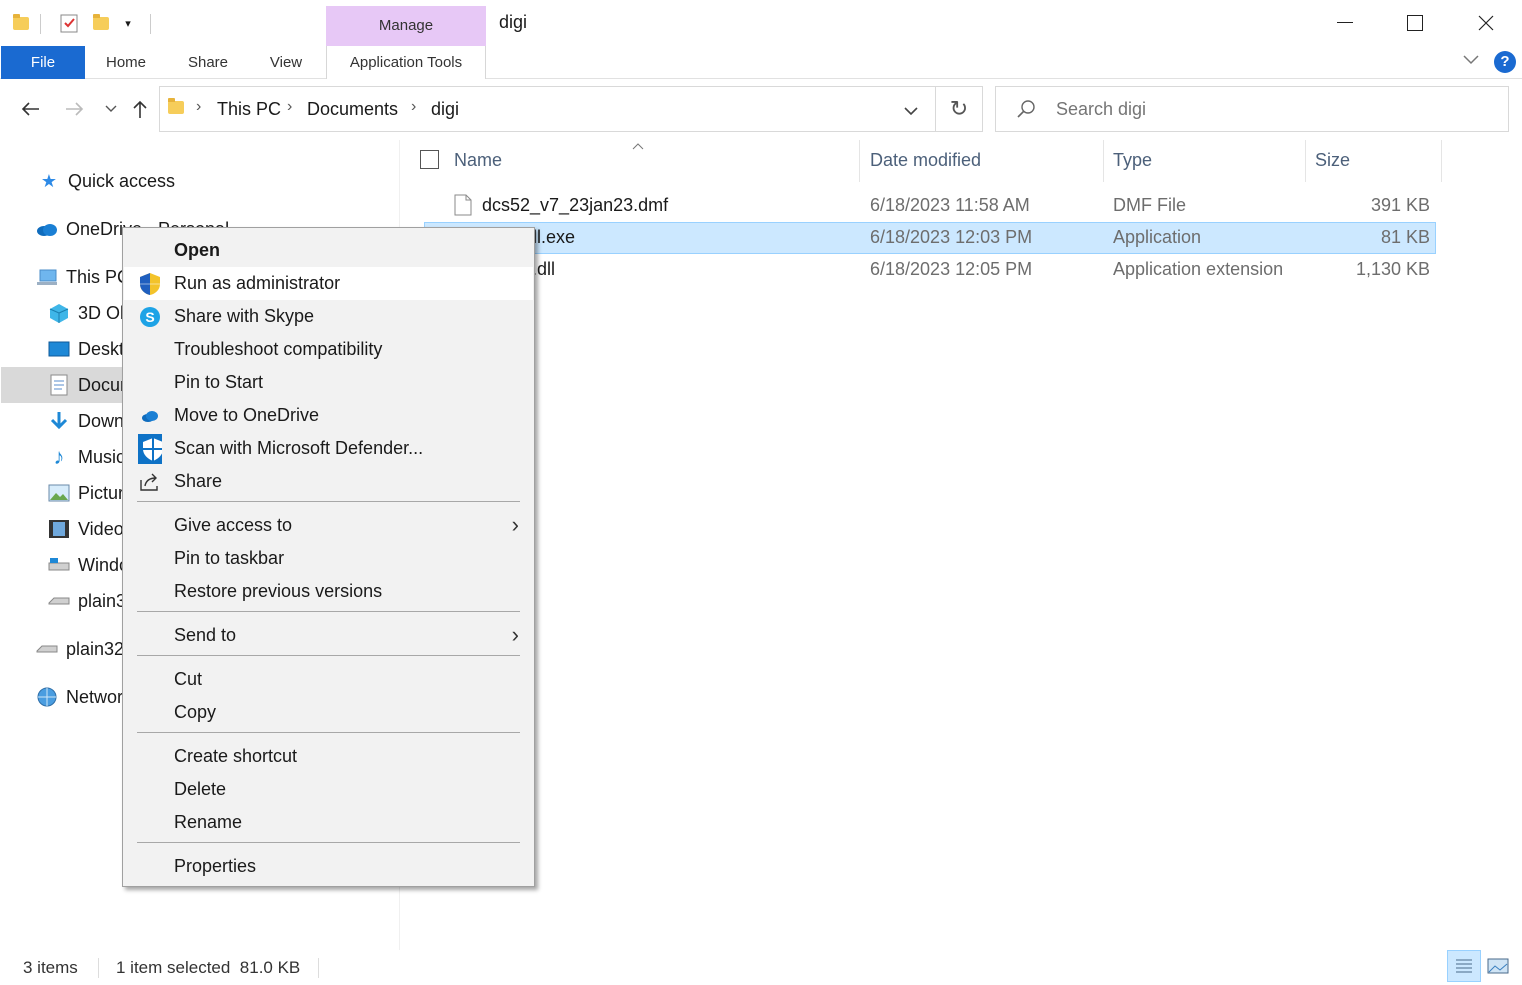 The height and width of the screenshot is (985, 1522). What do you see at coordinates (478, 160) in the screenshot?
I see `column-name: Name` at bounding box center [478, 160].